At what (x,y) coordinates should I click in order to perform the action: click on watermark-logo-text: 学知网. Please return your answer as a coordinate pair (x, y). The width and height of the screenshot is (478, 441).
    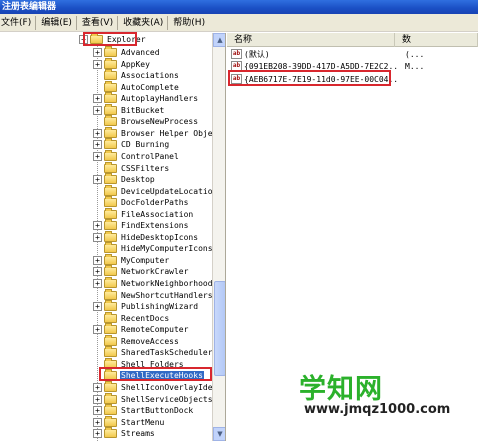
    Looking at the image, I should click on (341, 389).